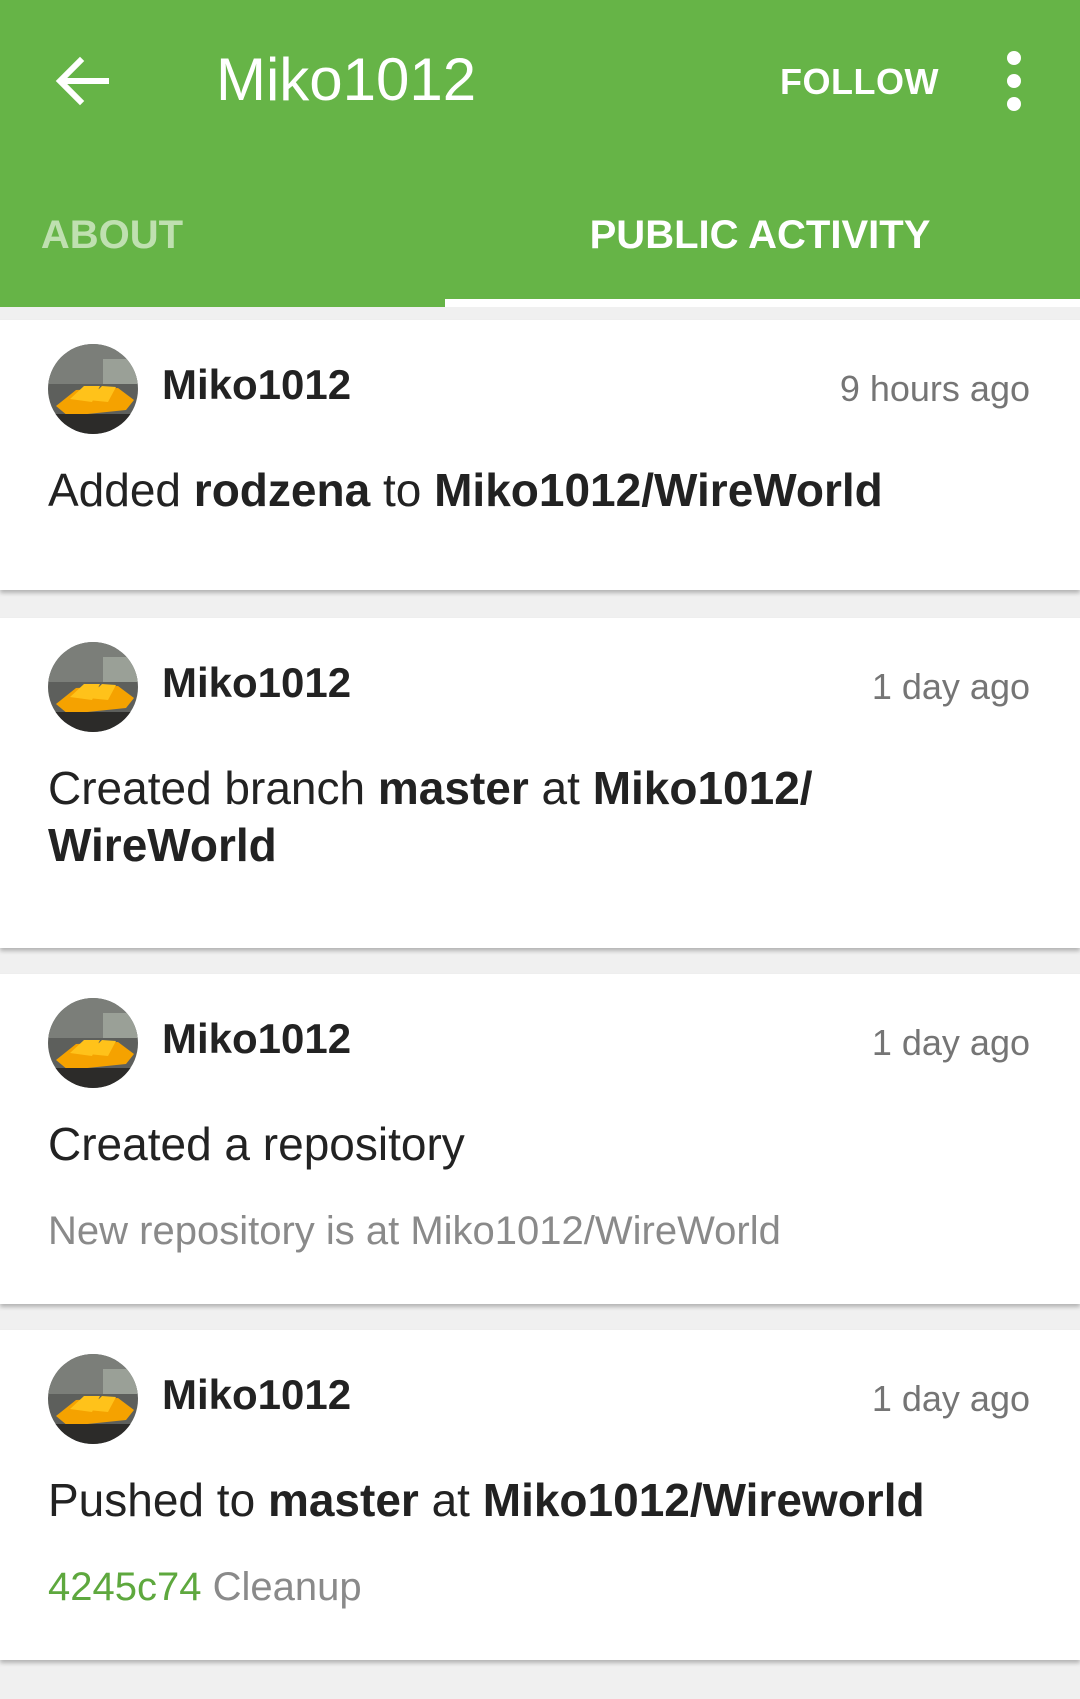  I want to click on event-detail: New repository is at Miko1012/WireWorld, so click(414, 1231).